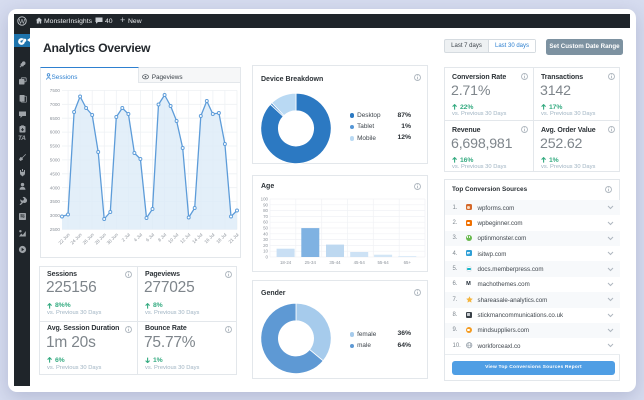 Image resolution: width=644 pixels, height=400 pixels. What do you see at coordinates (55, 201) in the screenshot?
I see `svg-text: 3500` at bounding box center [55, 201].